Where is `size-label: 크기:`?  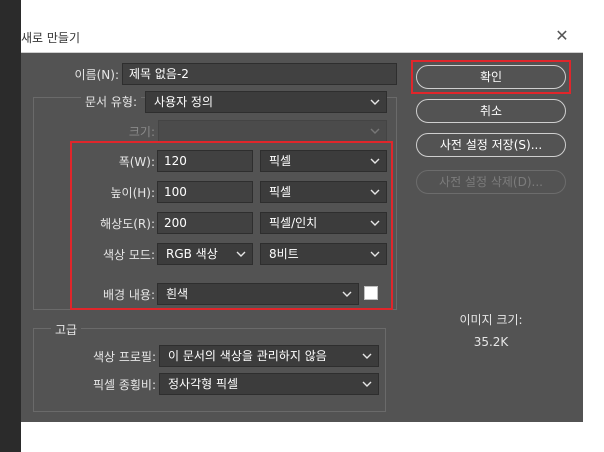
size-label: 크기: is located at coordinates (141, 132).